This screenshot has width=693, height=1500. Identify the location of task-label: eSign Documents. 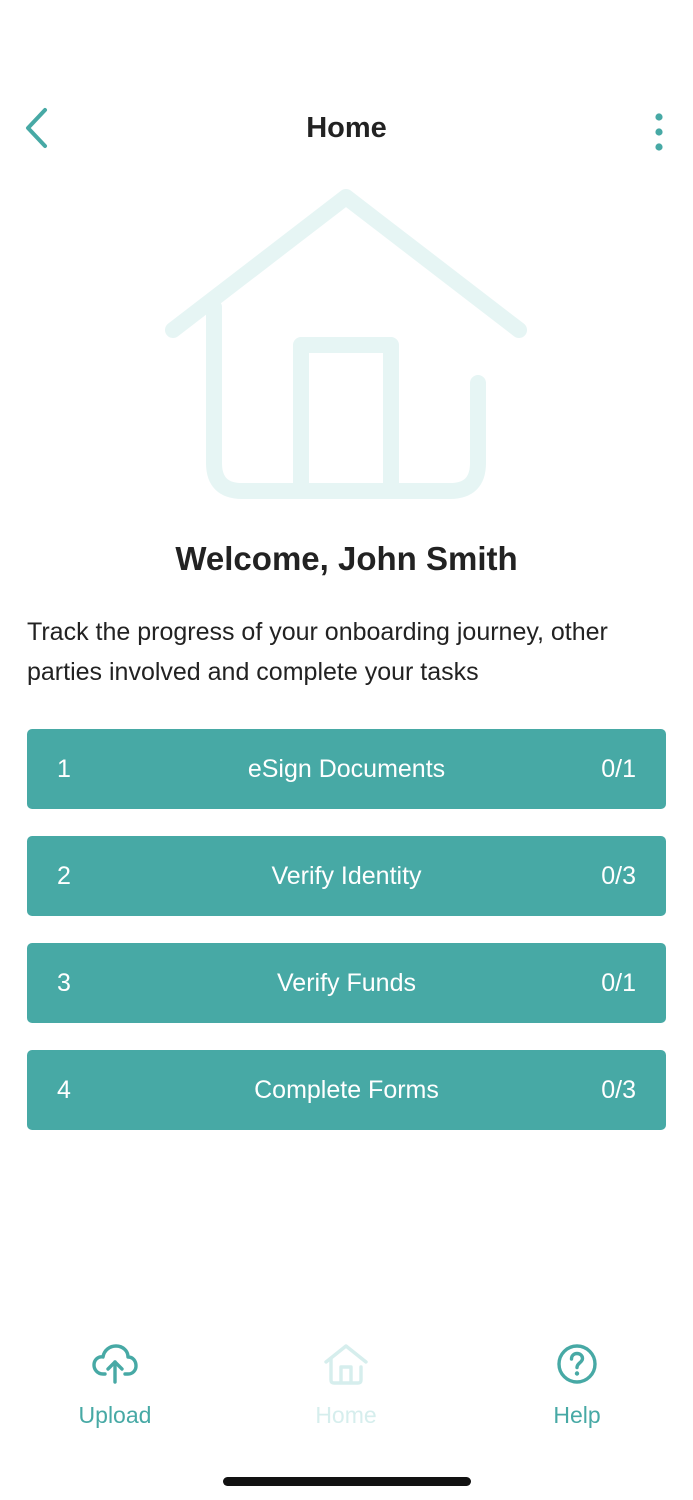
(346, 769).